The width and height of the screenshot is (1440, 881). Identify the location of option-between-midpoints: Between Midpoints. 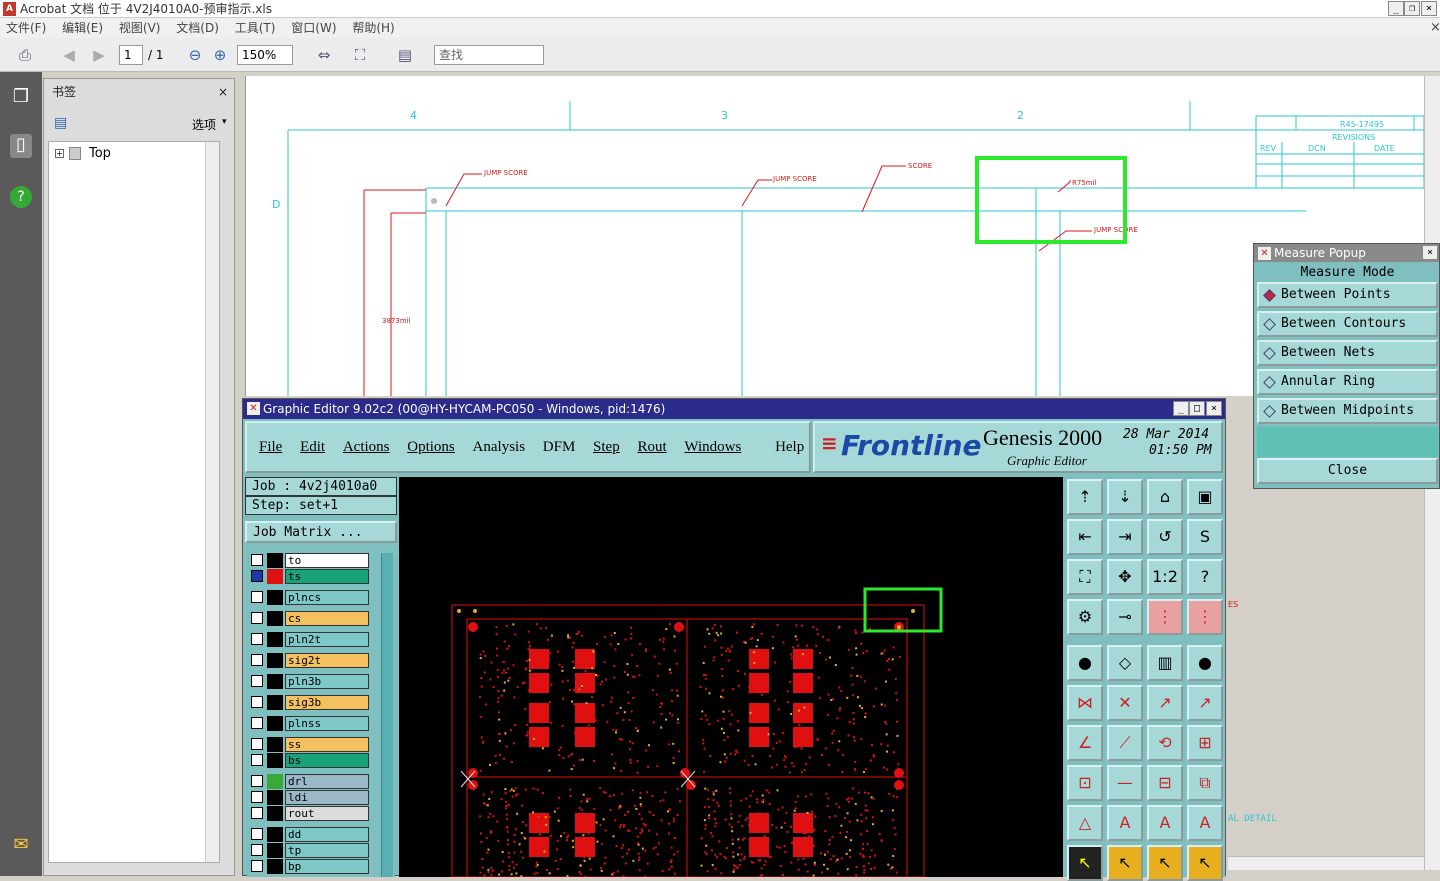
(1347, 411).